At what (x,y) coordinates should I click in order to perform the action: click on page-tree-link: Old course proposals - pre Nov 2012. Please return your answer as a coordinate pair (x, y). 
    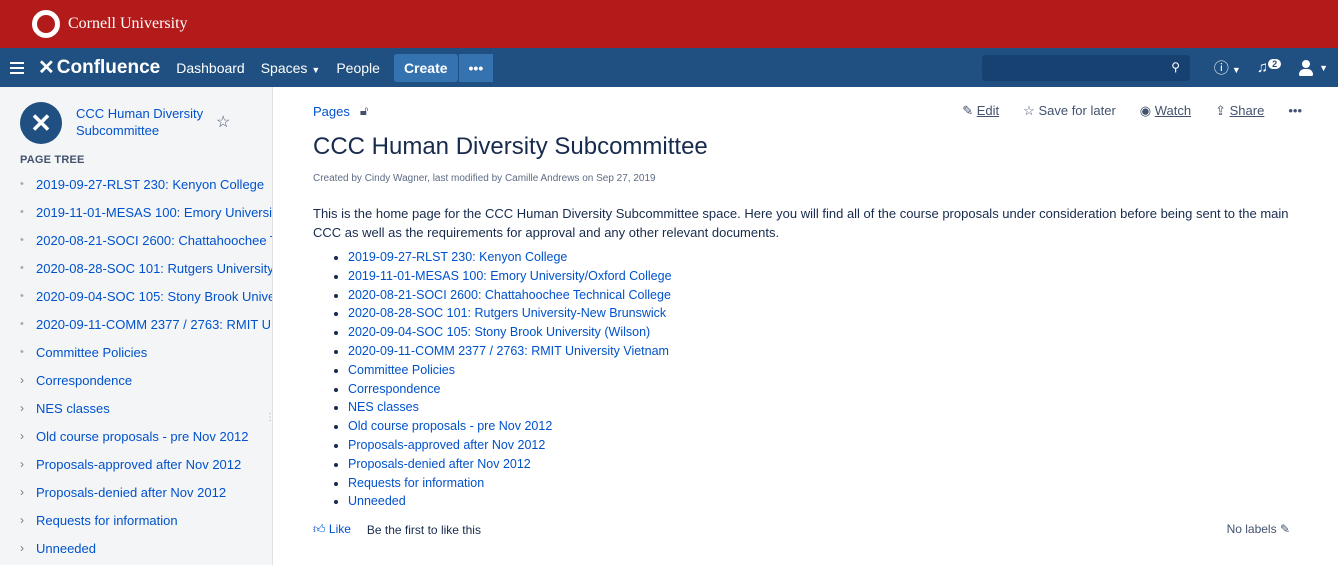
    Looking at the image, I should click on (142, 436).